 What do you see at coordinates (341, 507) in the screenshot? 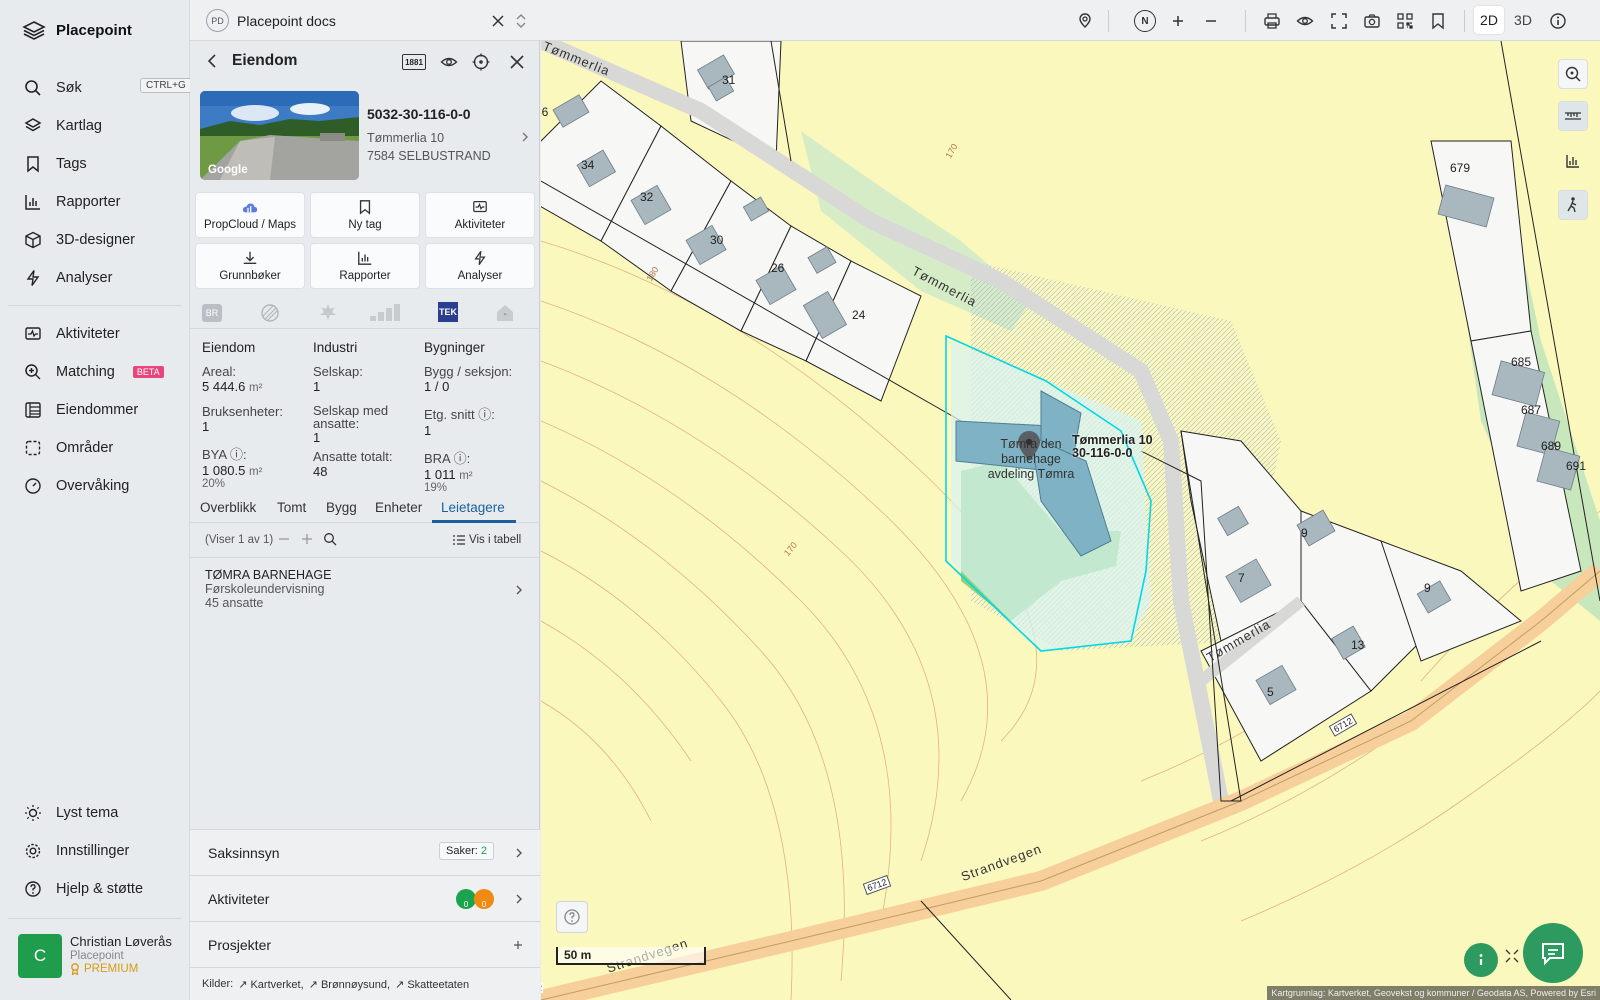
I see `tab-bygg: Bygg` at bounding box center [341, 507].